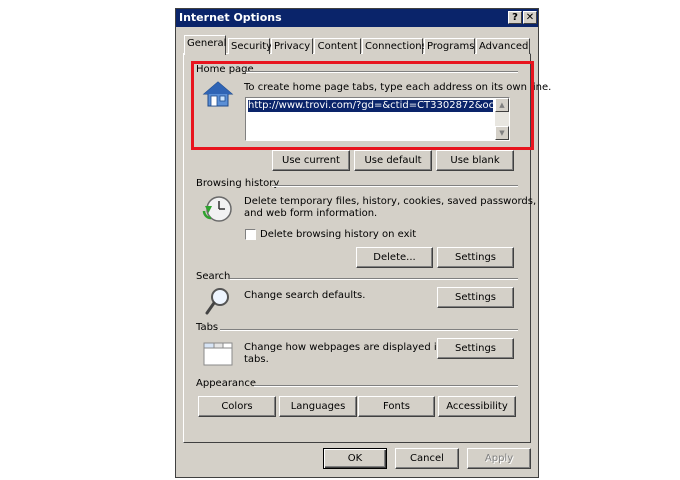  I want to click on home-page-highlight-box, so click(362, 105).